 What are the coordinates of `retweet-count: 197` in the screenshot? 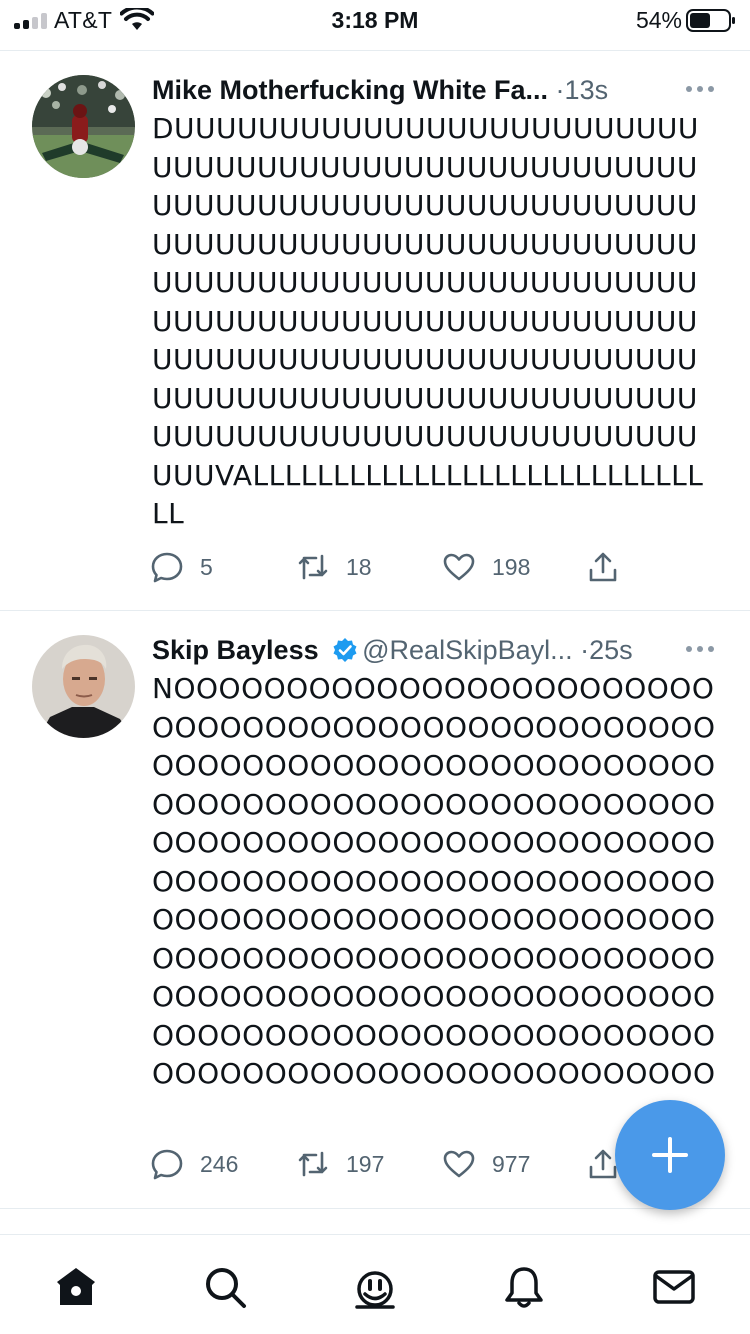 It's located at (365, 1163).